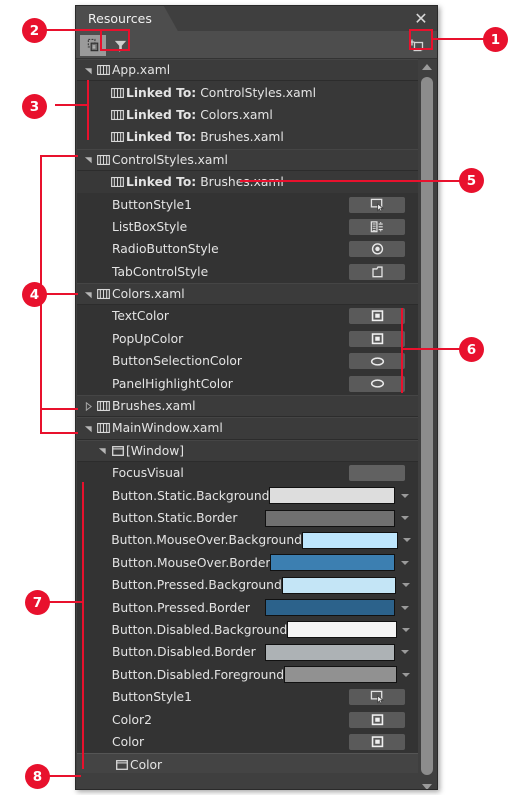 Image resolution: width=517 pixels, height=795 pixels. What do you see at coordinates (83, 625) in the screenshot?
I see `callout-7-bracket` at bounding box center [83, 625].